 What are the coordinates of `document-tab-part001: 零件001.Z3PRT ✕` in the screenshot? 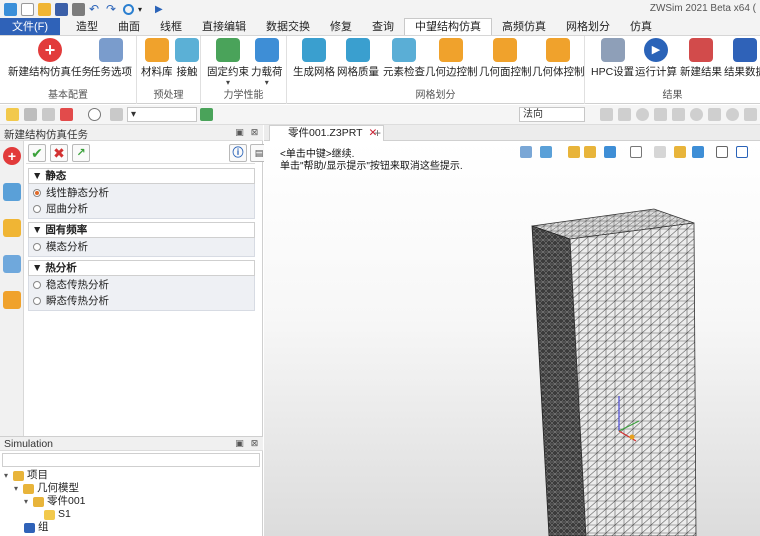 It's located at (327, 133).